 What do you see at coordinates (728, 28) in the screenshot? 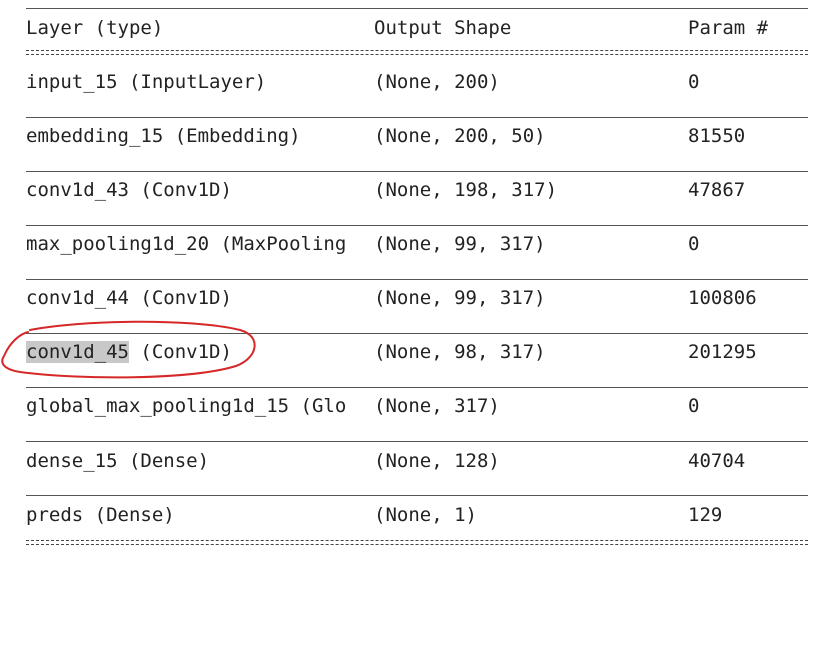
I see `header-param-count: Param #` at bounding box center [728, 28].